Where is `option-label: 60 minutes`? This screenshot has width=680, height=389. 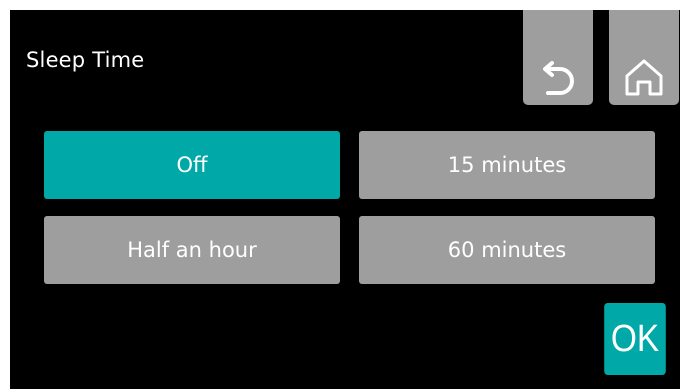
option-label: 60 minutes is located at coordinates (507, 250).